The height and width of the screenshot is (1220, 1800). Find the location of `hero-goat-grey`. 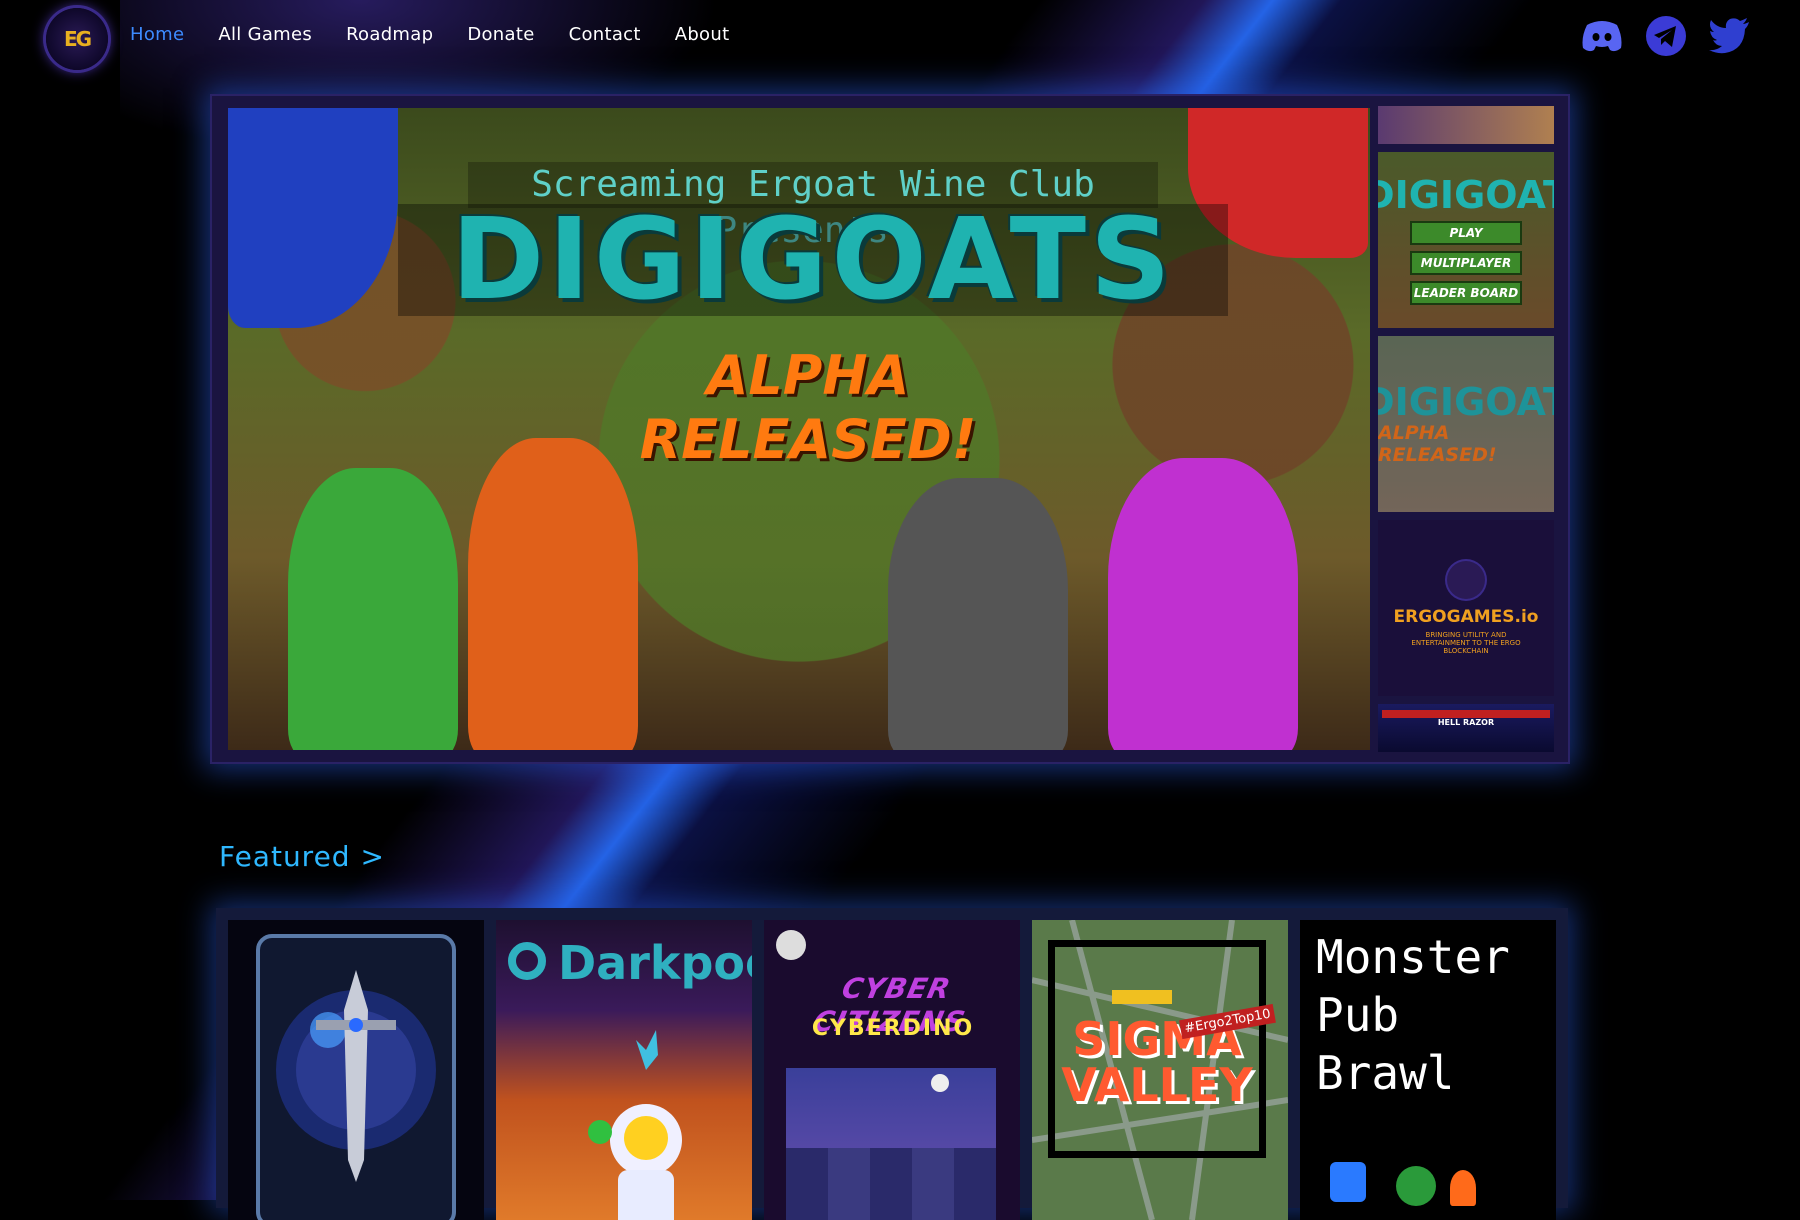

hero-goat-grey is located at coordinates (978, 614).